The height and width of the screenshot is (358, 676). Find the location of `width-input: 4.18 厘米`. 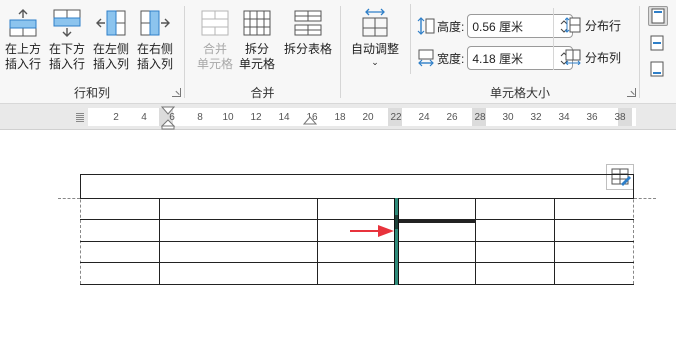

width-input: 4.18 厘米 is located at coordinates (520, 58).